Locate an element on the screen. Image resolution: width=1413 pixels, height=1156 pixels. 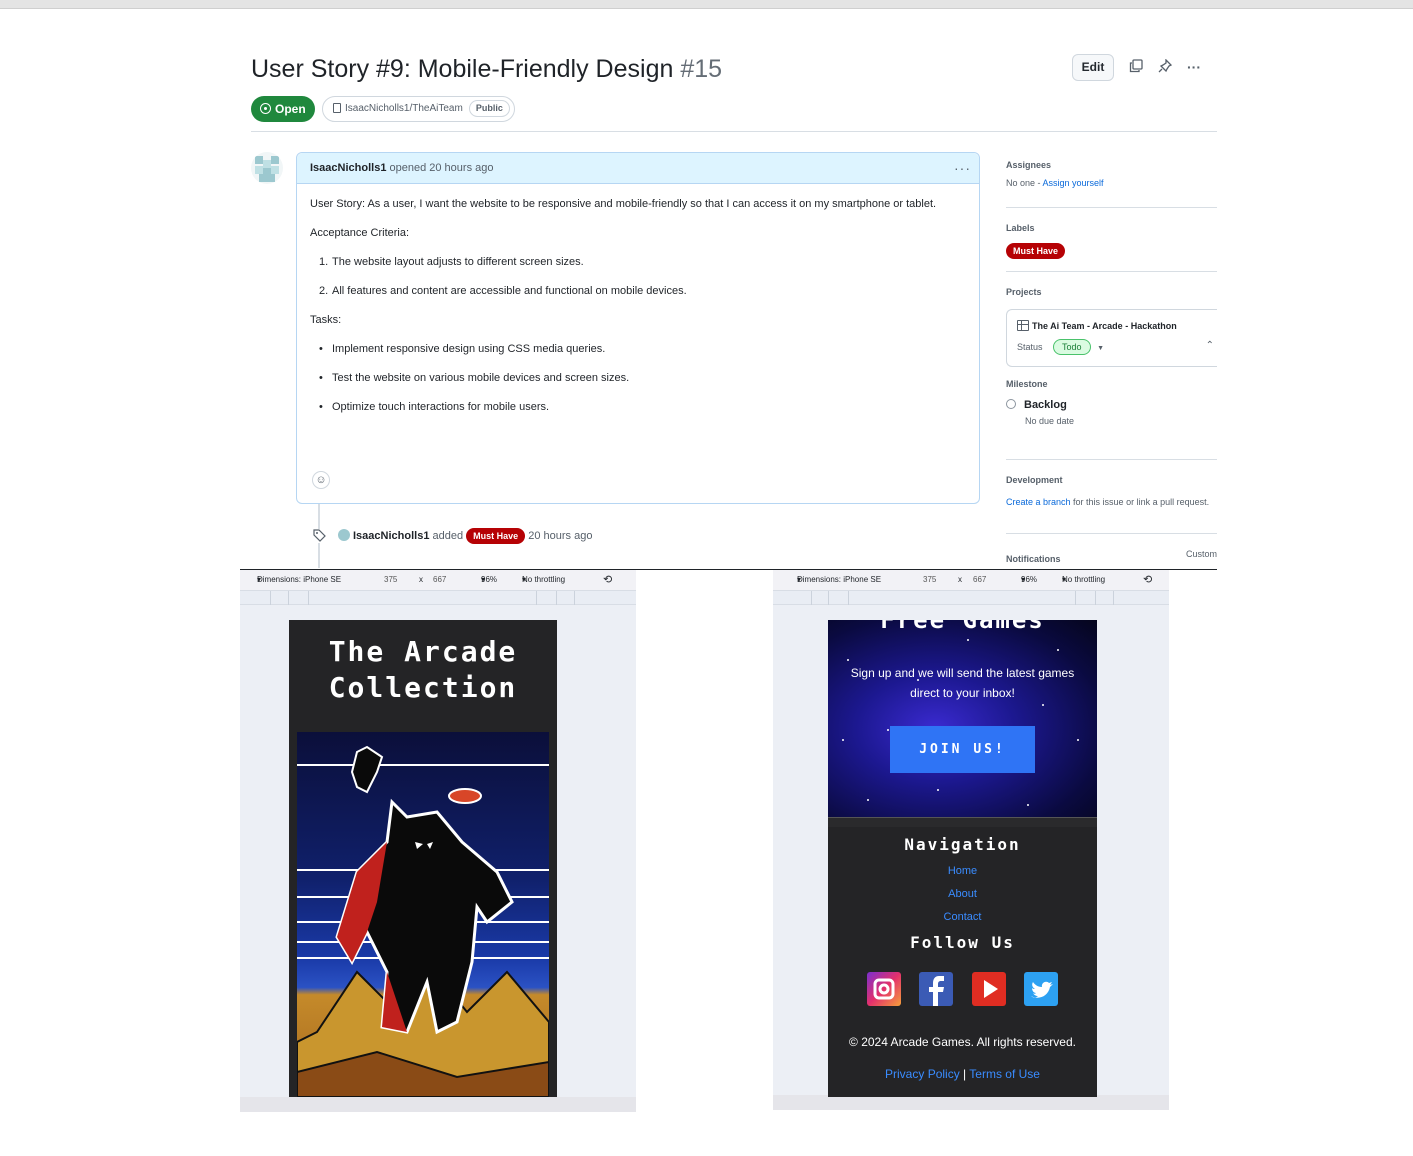
hero-title: The Arcade Collection is located at coordinates (423, 669).